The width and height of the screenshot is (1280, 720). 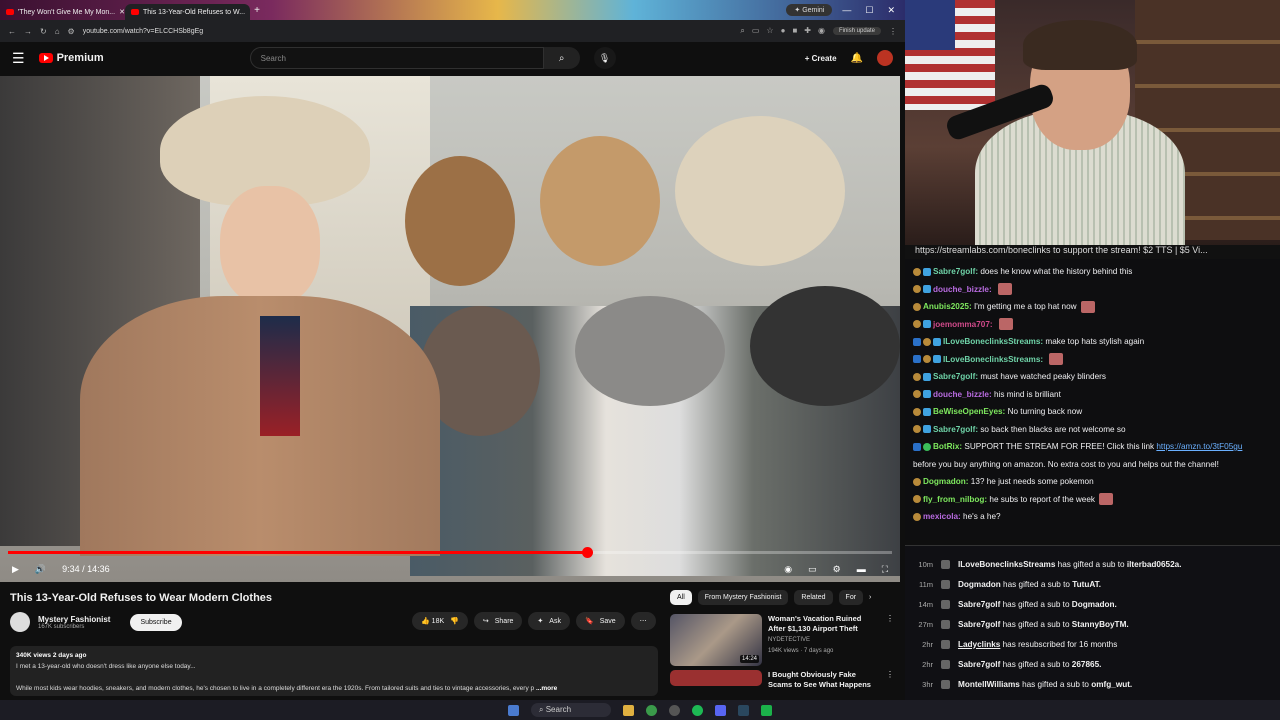 I want to click on bookmark-star-icon: ☆, so click(x=769, y=31).